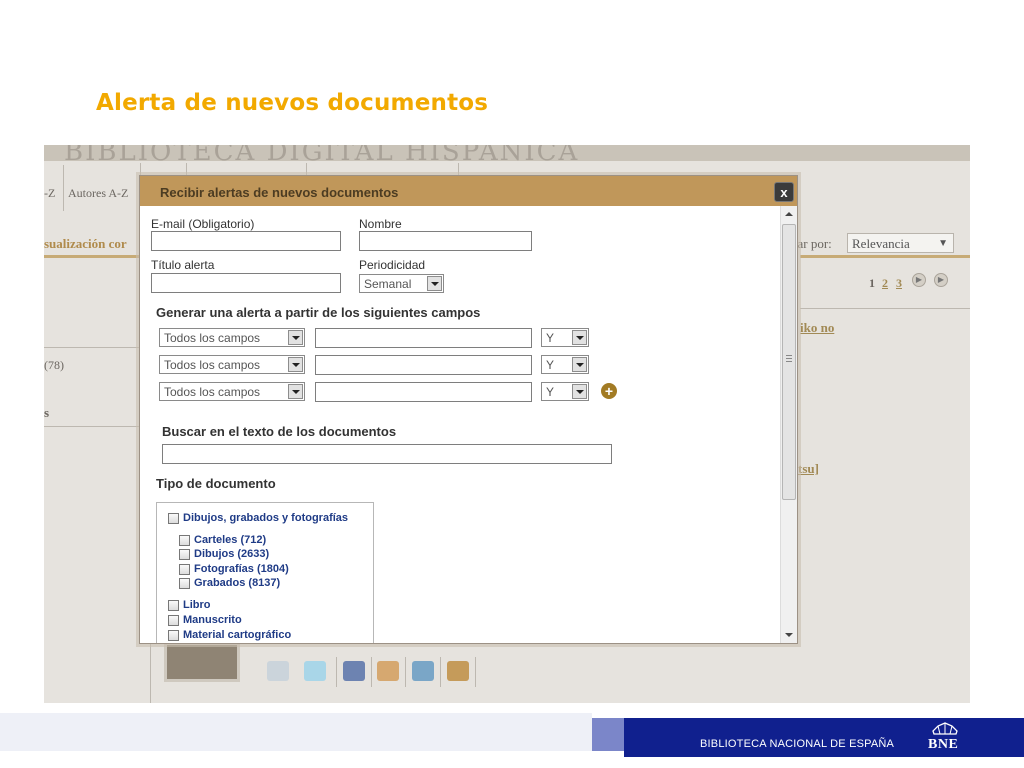 The image size is (1024, 768). What do you see at coordinates (98, 193) in the screenshot?
I see `bg-nav-authors: Autores A-Z` at bounding box center [98, 193].